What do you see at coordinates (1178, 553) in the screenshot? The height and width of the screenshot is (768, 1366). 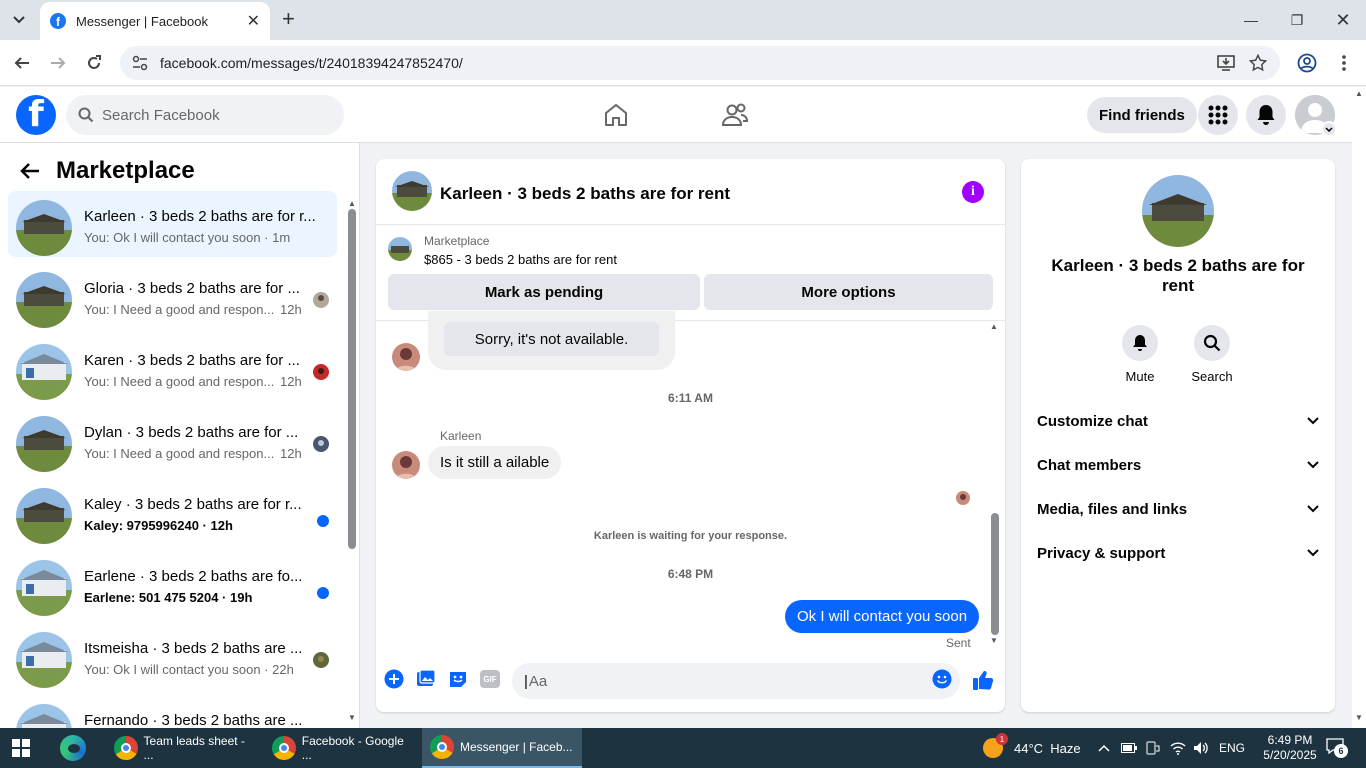 I see `privacy-support-row: Privacy & support` at bounding box center [1178, 553].